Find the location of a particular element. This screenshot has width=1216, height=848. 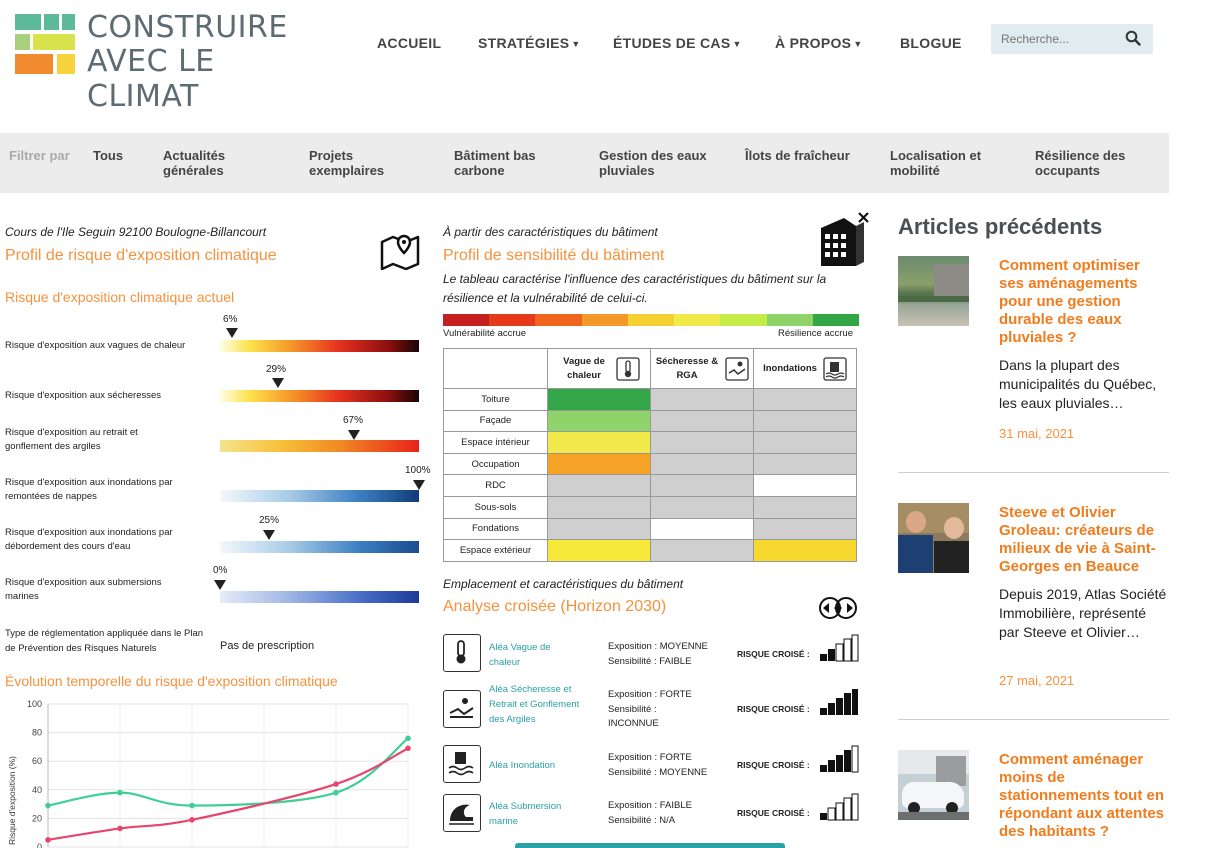

filter-ilots: Îlots de fraîcheur is located at coordinates (805, 155).